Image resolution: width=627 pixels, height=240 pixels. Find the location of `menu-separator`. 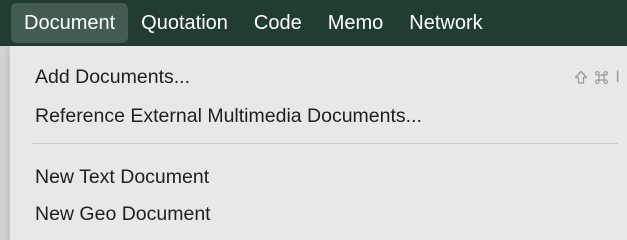

menu-separator is located at coordinates (325, 143).